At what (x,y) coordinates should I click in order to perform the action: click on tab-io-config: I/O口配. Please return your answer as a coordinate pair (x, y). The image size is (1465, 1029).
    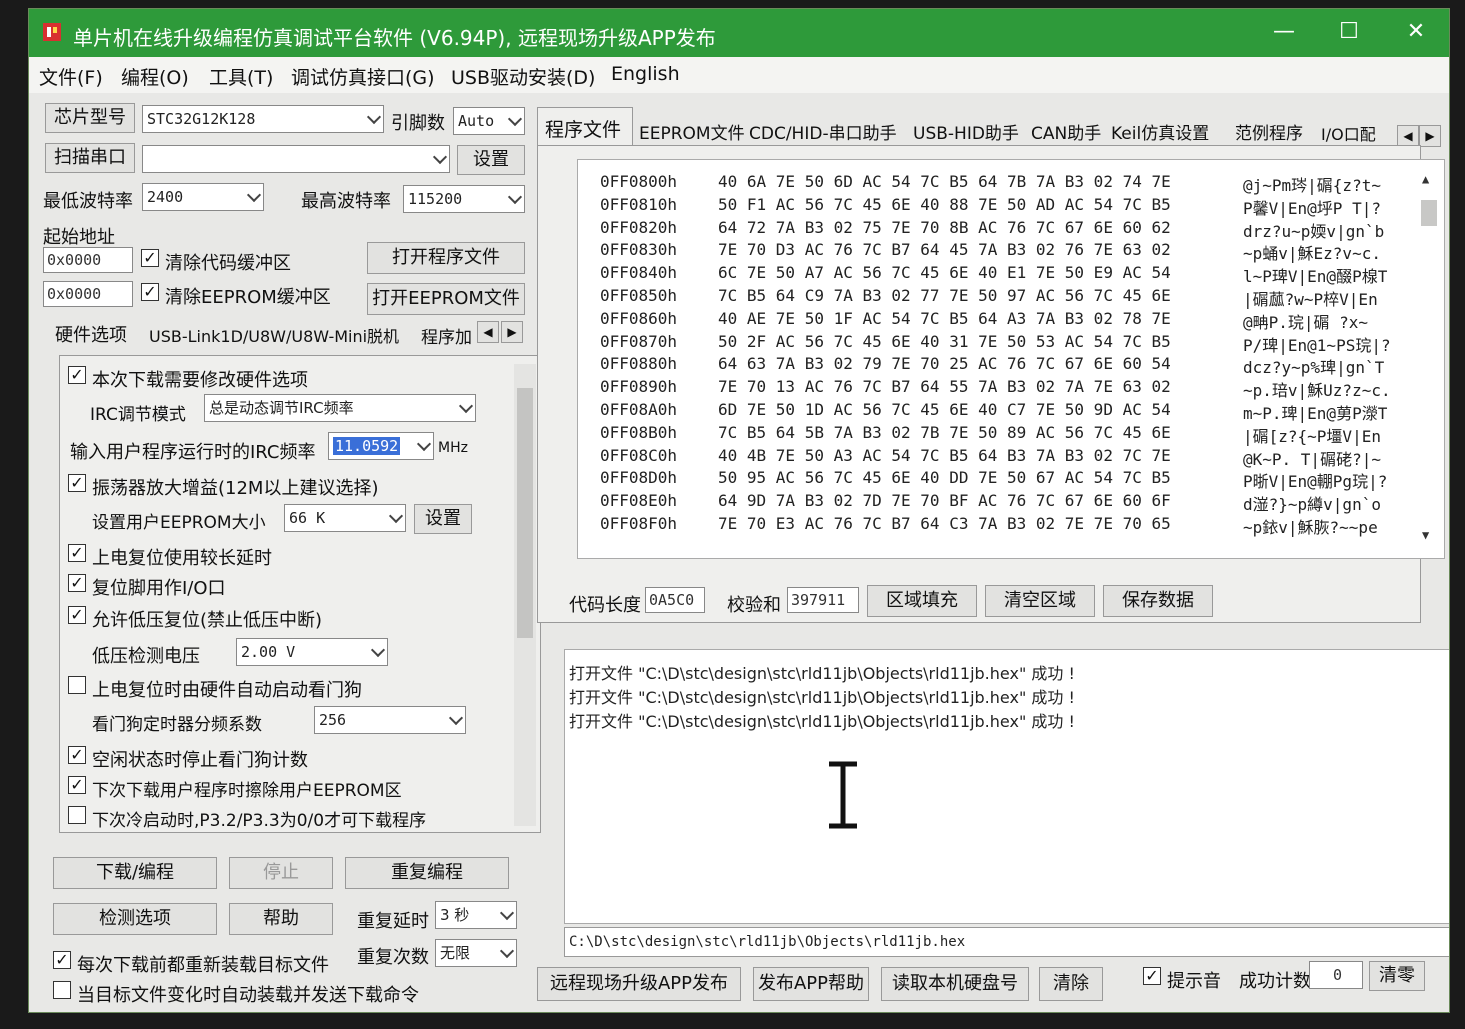
    Looking at the image, I should click on (1348, 133).